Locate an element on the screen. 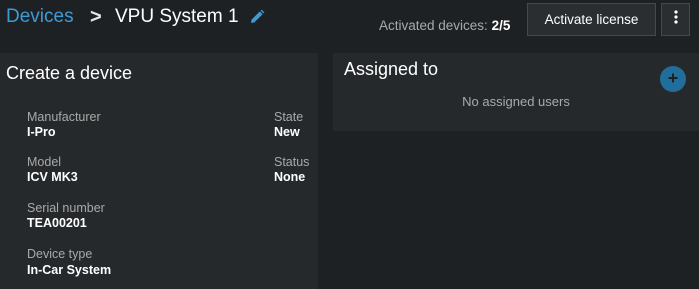 Image resolution: width=699 pixels, height=289 pixels. status-label: Status is located at coordinates (292, 162).